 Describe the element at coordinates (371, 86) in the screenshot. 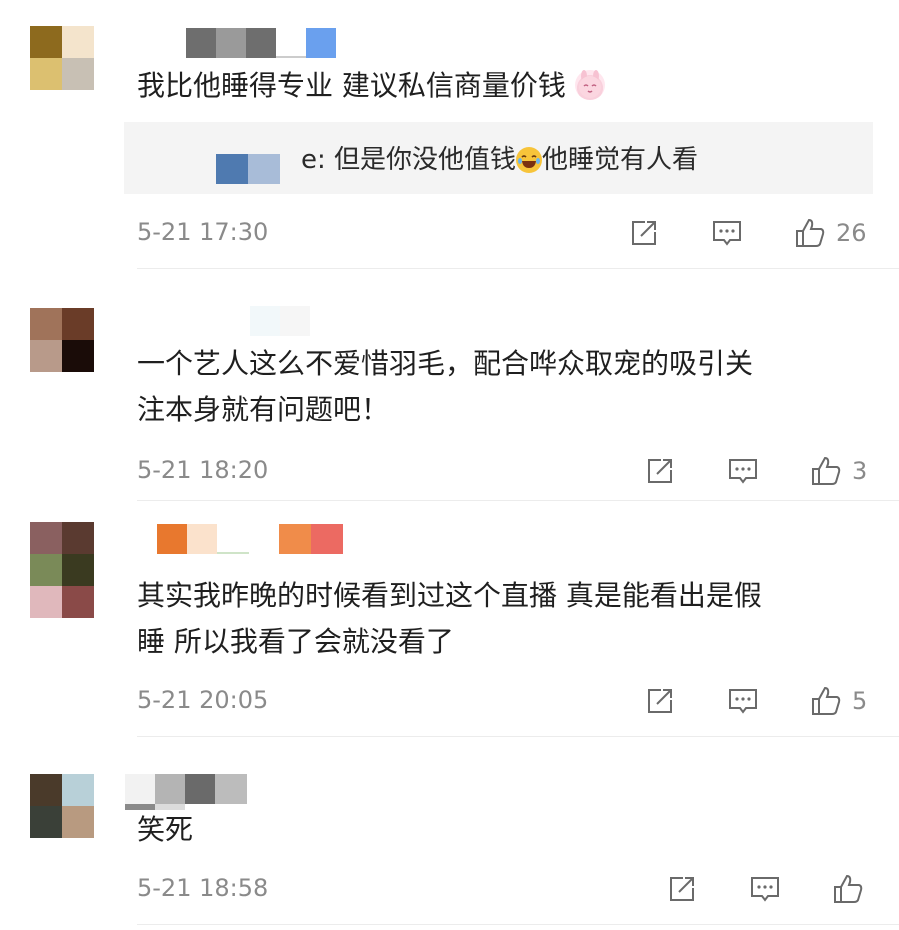

I see `comment-text: 我比他睡得专业 建议私信商量价钱` at that location.